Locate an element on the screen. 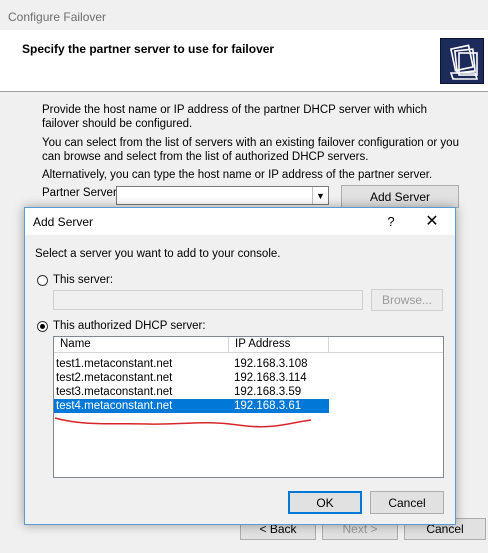  authorized-server-label: This authorized DHCP server: is located at coordinates (129, 326).